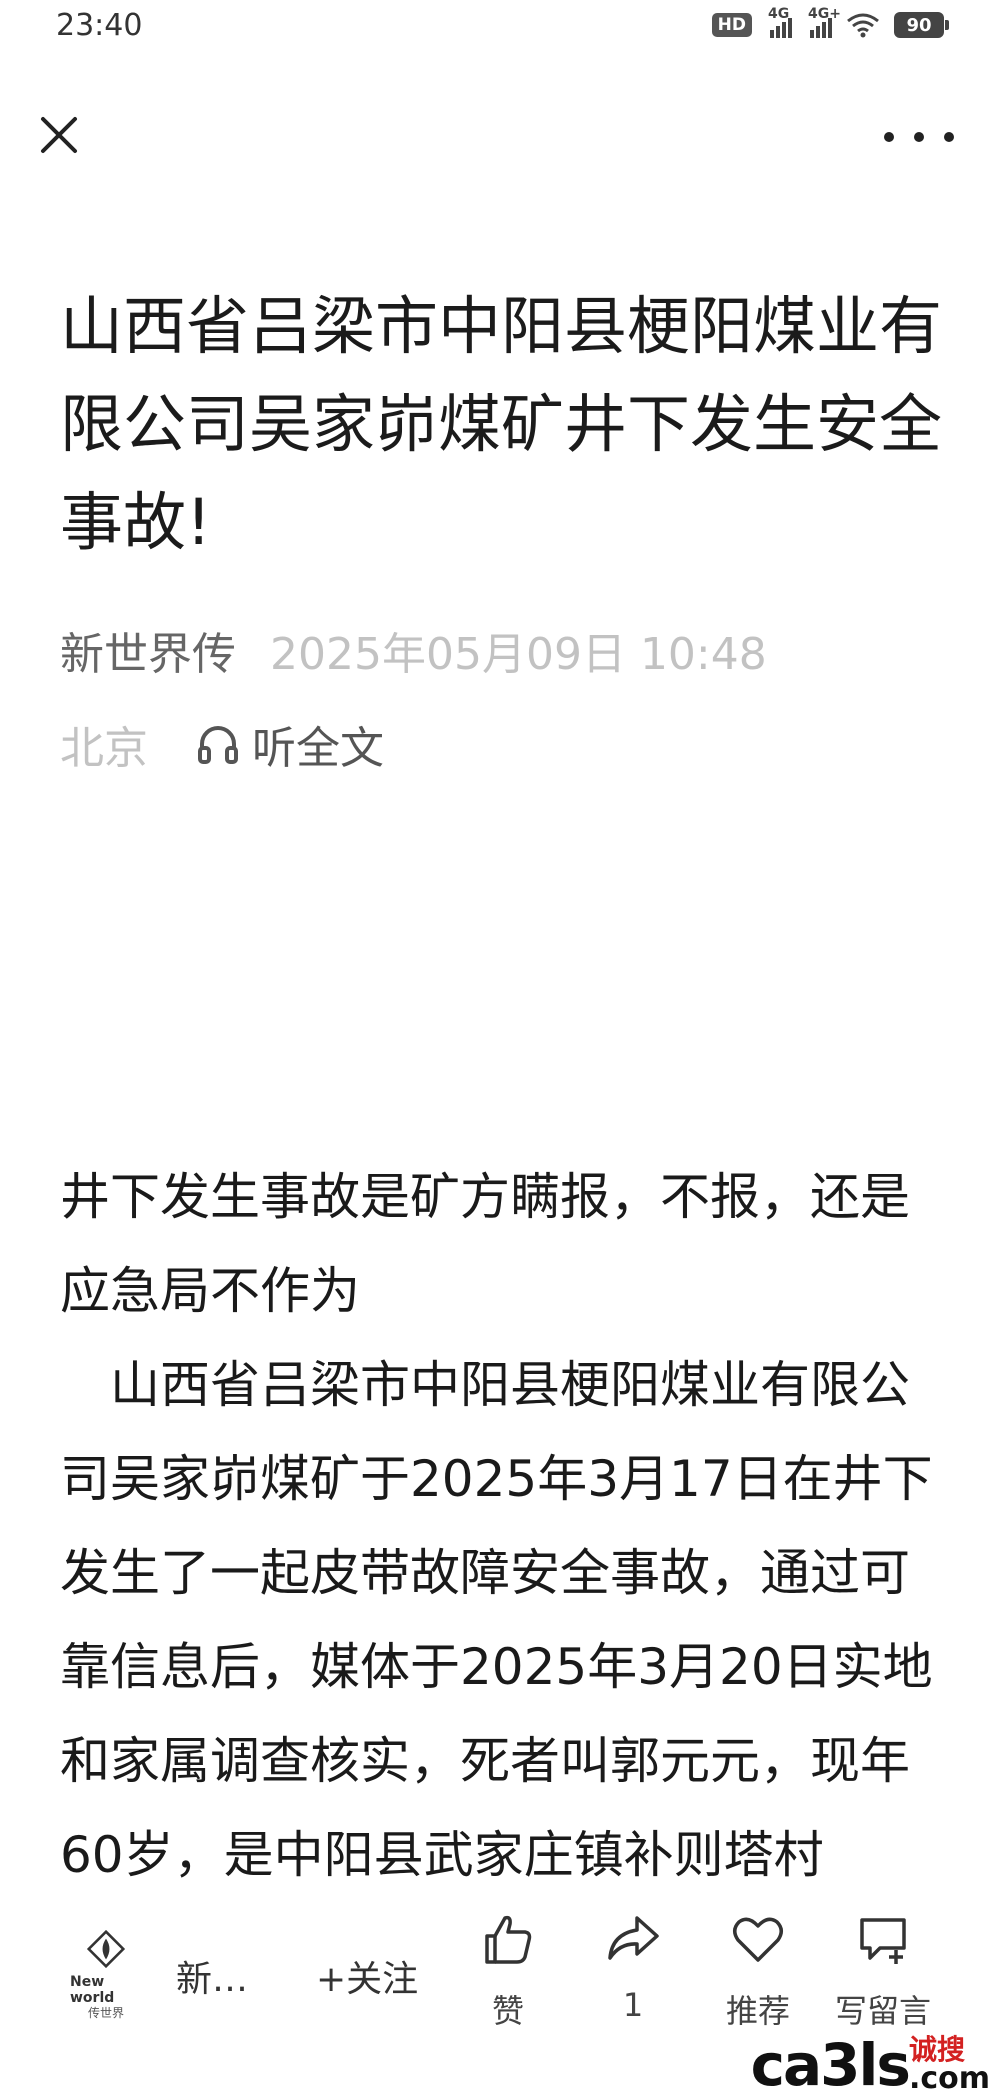  I want to click on follow-button: +关注, so click(367, 1976).